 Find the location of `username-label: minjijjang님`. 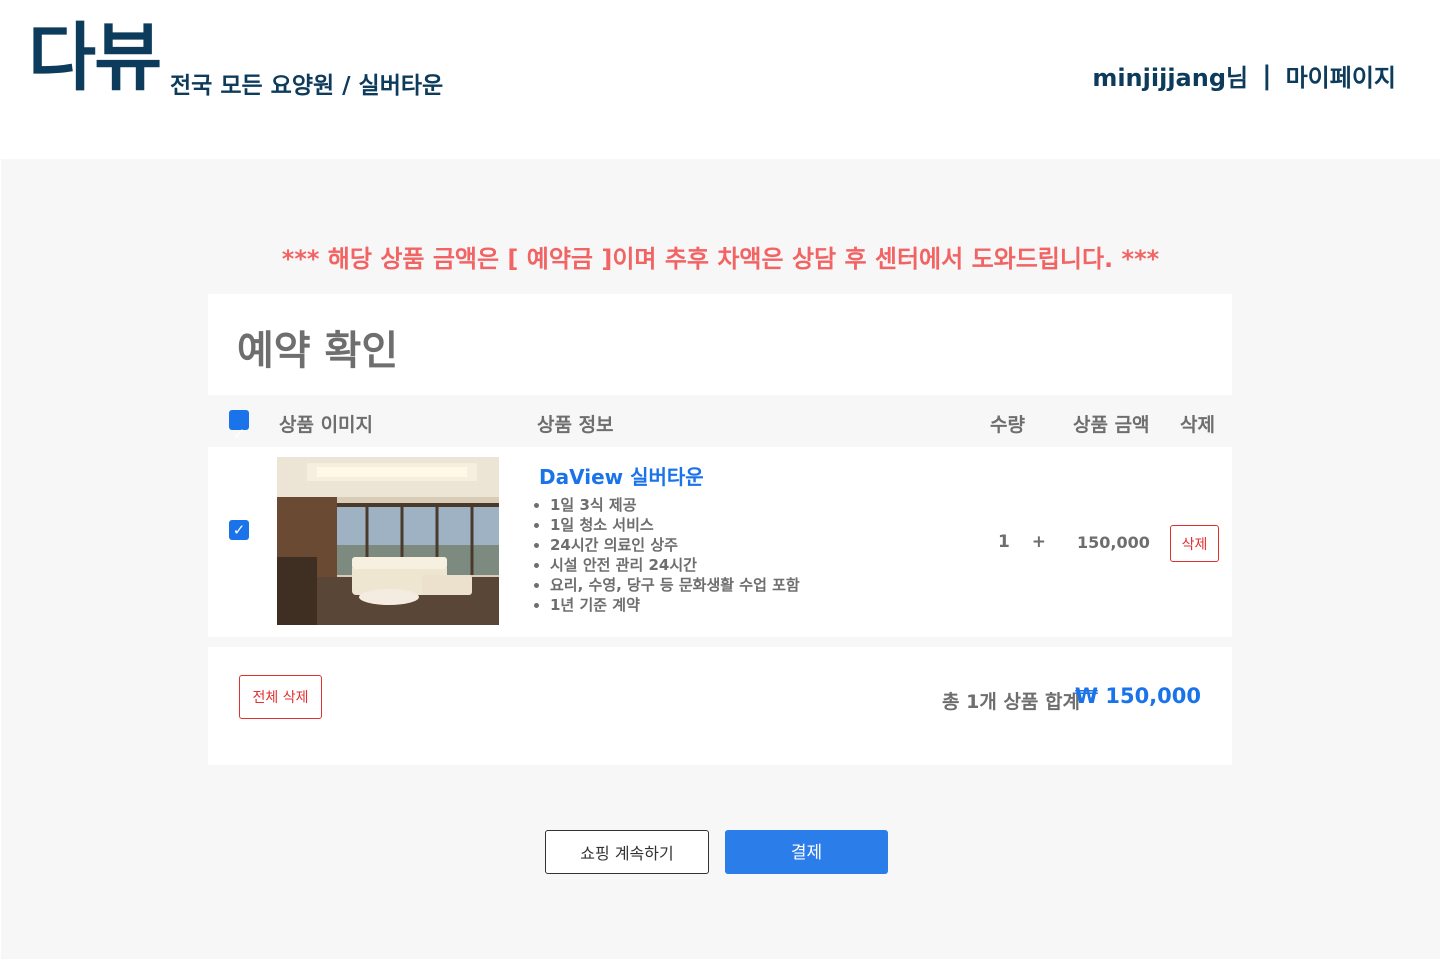

username-label: minjijjang님 is located at coordinates (1170, 78).